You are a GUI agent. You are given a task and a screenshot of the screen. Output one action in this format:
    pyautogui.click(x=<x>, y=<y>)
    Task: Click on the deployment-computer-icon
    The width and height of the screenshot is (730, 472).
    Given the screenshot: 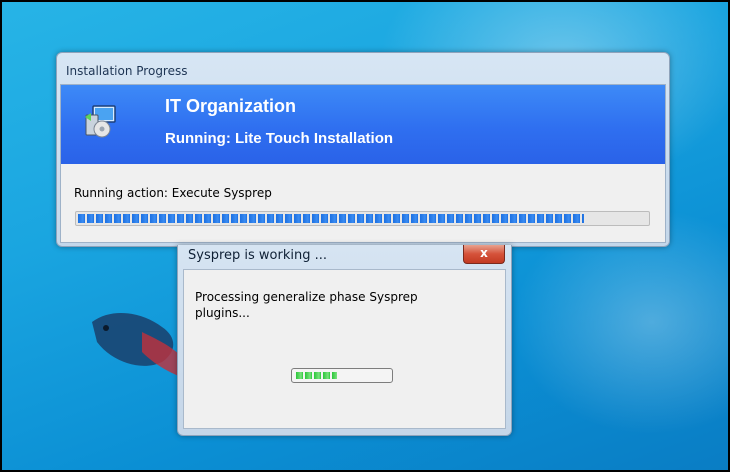 What is the action you would take?
    pyautogui.click(x=100, y=121)
    